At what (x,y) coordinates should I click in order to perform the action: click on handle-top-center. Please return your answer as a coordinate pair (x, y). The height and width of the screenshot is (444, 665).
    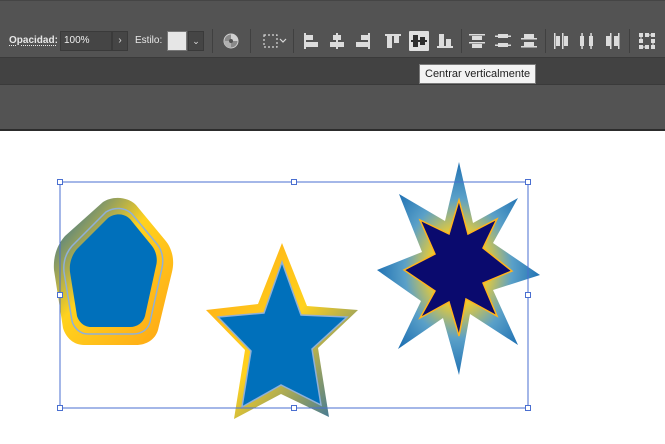
    Looking at the image, I should click on (294, 182).